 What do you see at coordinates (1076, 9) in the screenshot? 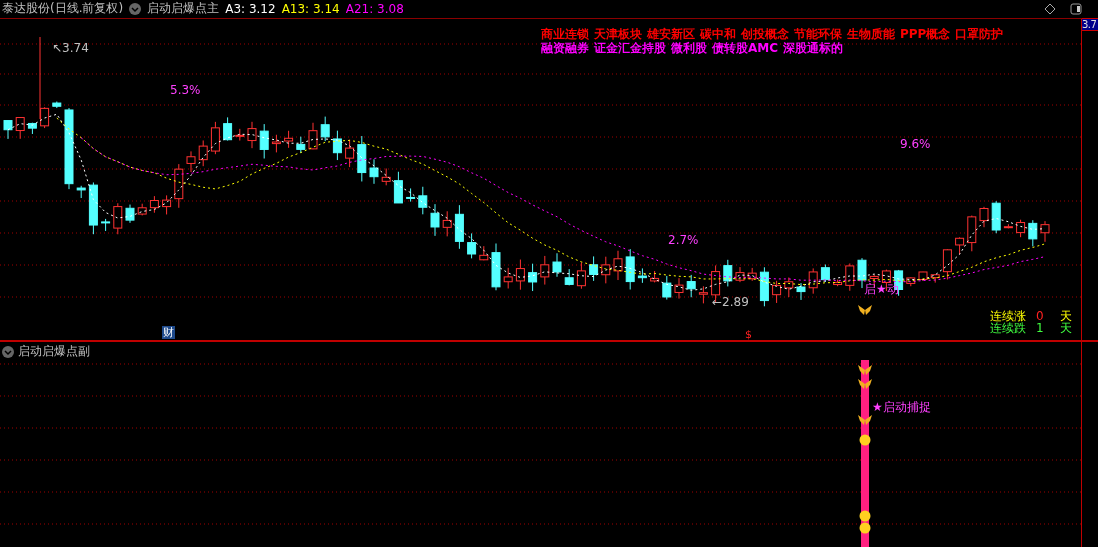
I see `panel-toggle-icon` at bounding box center [1076, 9].